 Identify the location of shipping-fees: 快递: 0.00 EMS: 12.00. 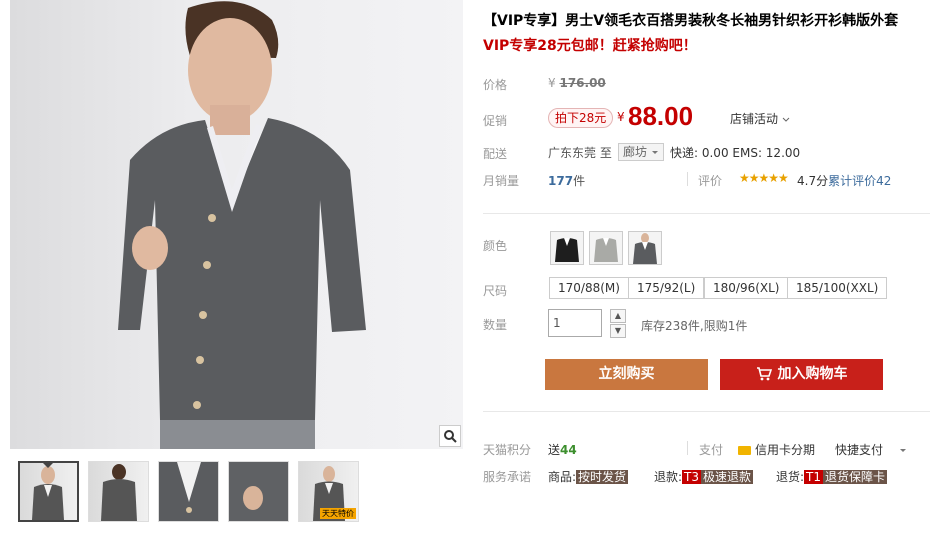
(735, 153).